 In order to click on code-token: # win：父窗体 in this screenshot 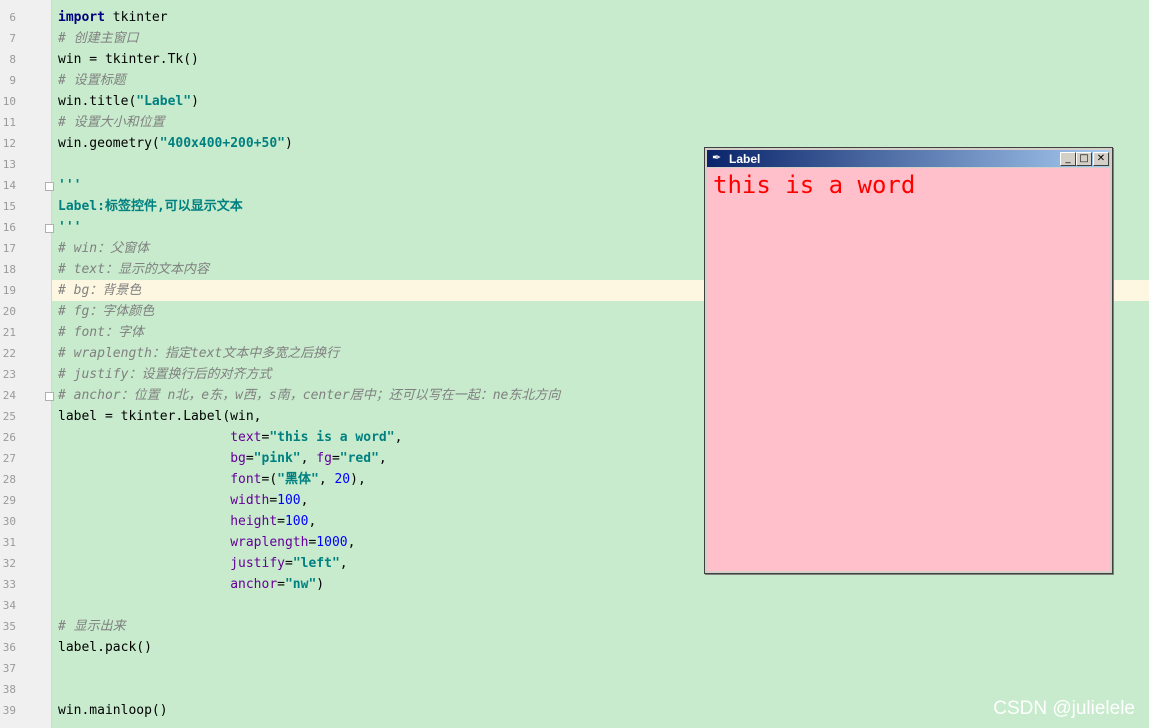, I will do `click(104, 248)`.